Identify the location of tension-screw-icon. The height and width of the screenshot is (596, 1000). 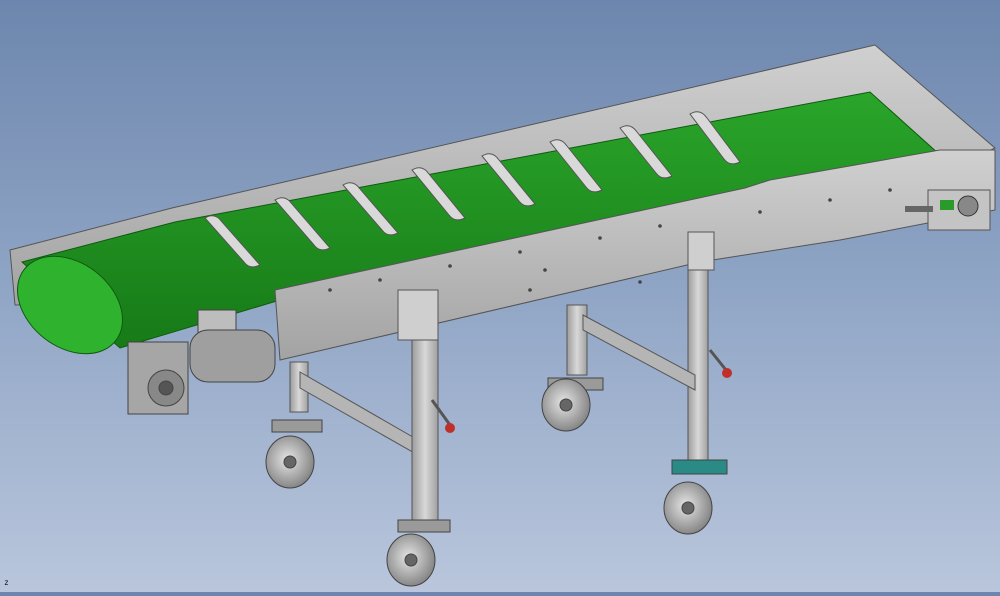
(919, 209).